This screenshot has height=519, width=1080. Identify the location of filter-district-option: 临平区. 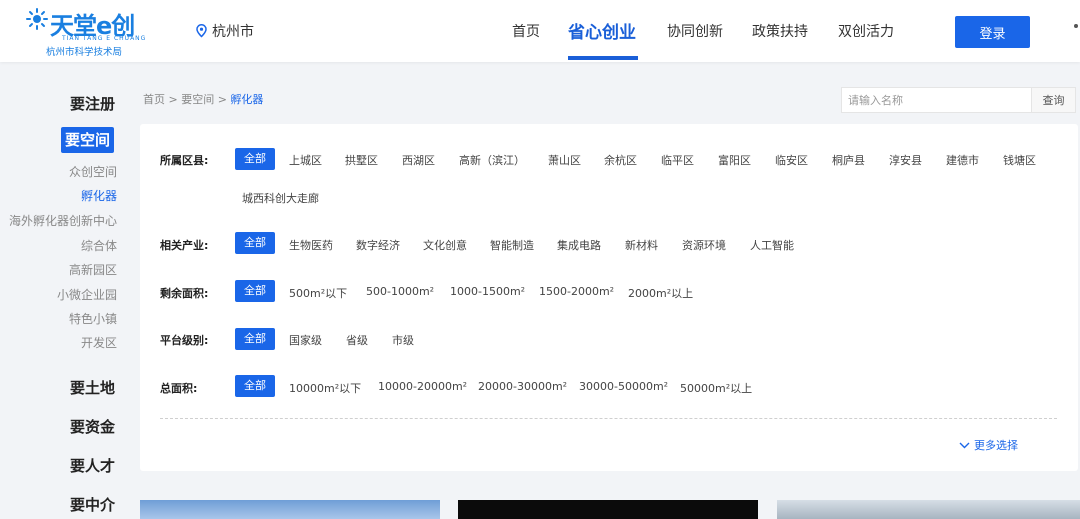
(677, 160).